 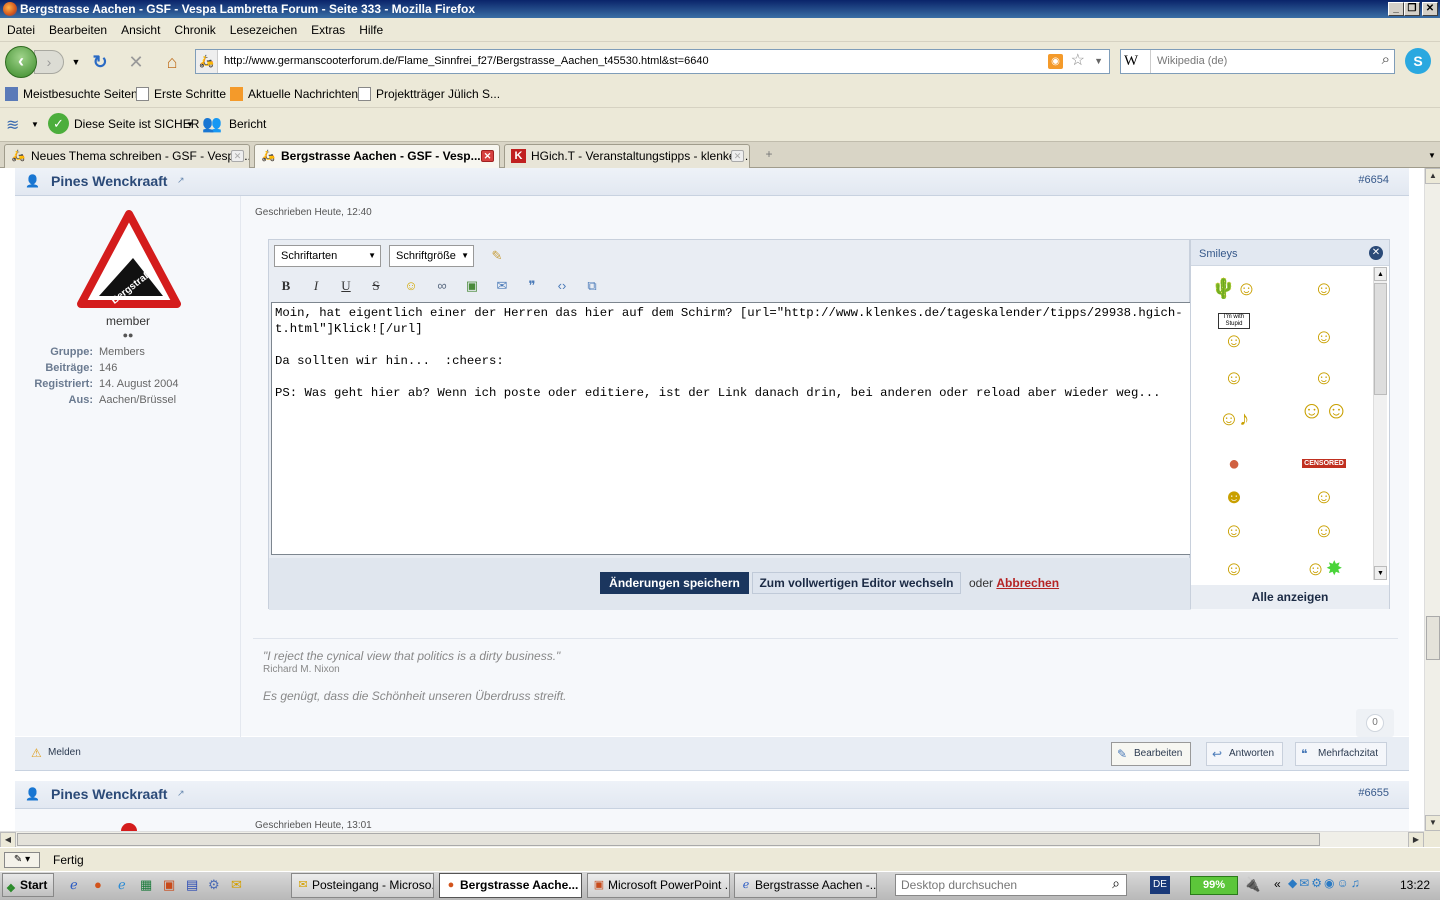 I want to click on menu-extras: Extras, so click(x=328, y=30).